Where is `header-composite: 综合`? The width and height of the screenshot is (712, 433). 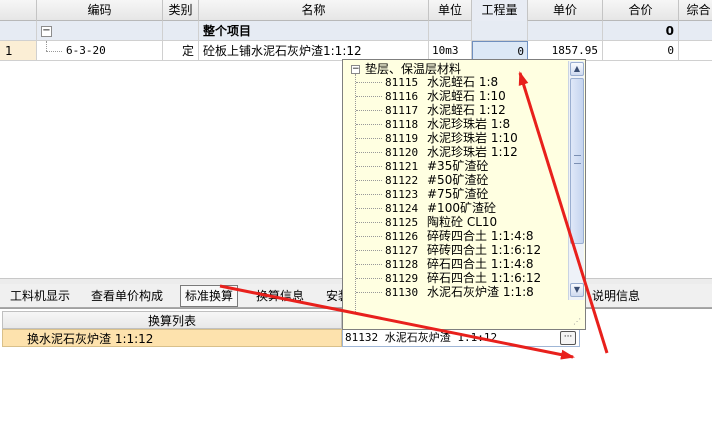
header-composite: 综合 is located at coordinates (695, 10).